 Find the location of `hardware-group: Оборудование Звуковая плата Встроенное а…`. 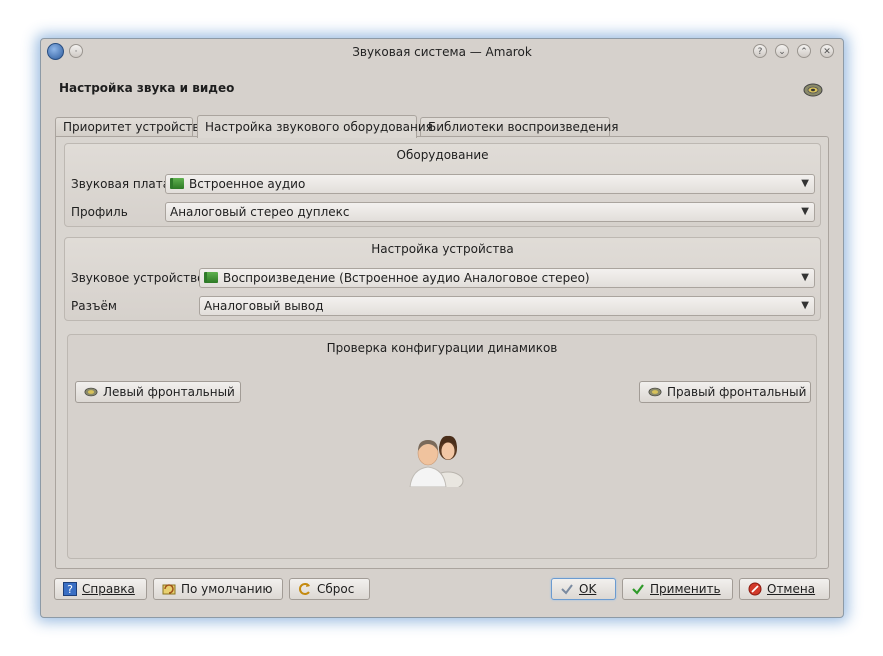

hardware-group: Оборудование Звуковая плата Встроенное а… is located at coordinates (442, 185).